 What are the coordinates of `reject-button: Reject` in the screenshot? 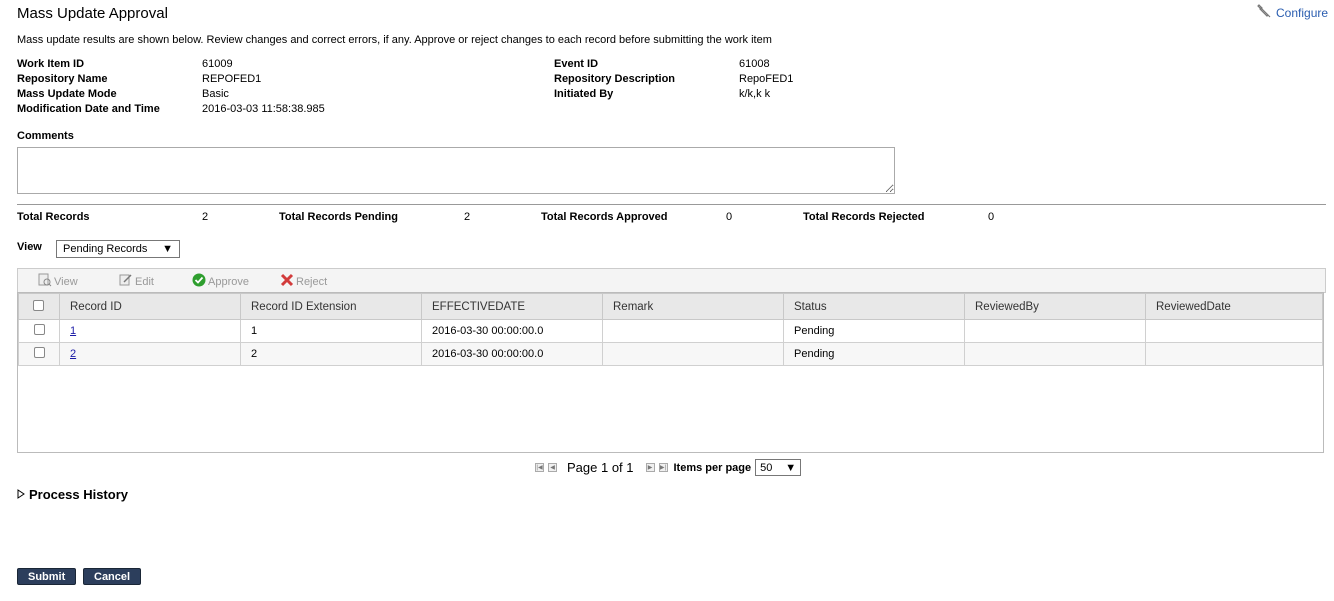 It's located at (303, 281).